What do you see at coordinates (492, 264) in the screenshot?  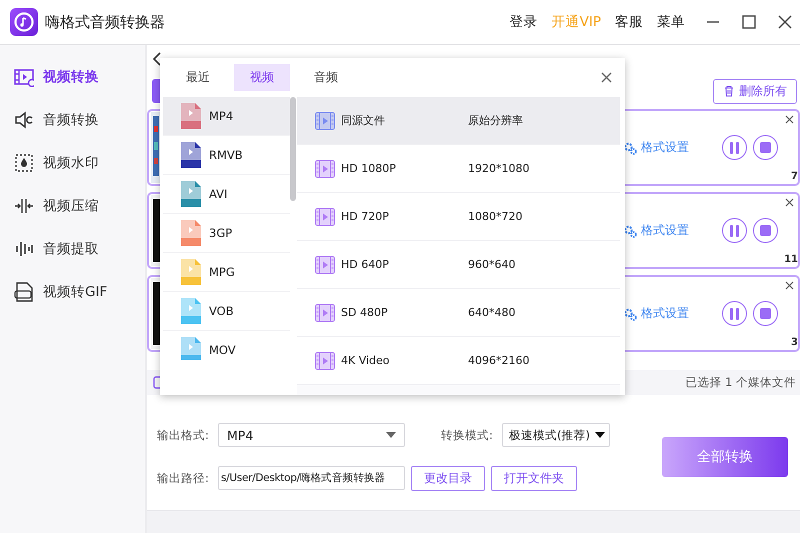 I see `preset-resolution: 960*640` at bounding box center [492, 264].